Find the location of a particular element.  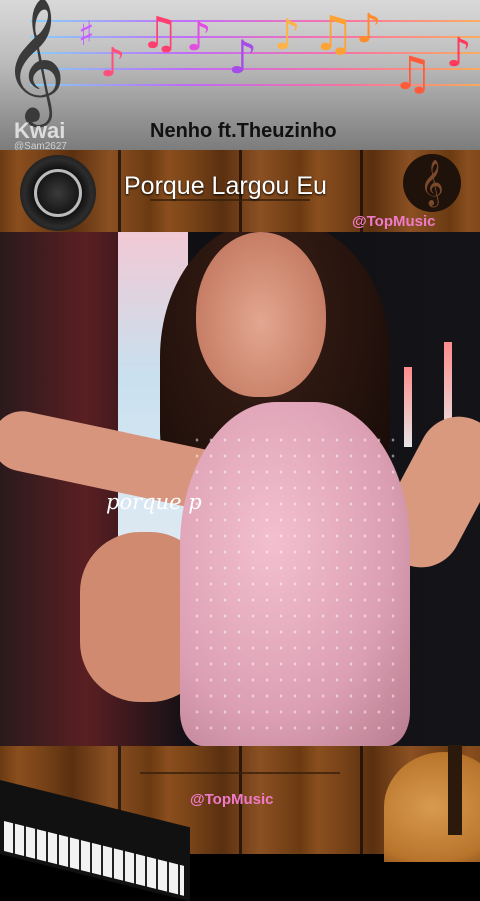

keyboard-keys is located at coordinates (94, 858).